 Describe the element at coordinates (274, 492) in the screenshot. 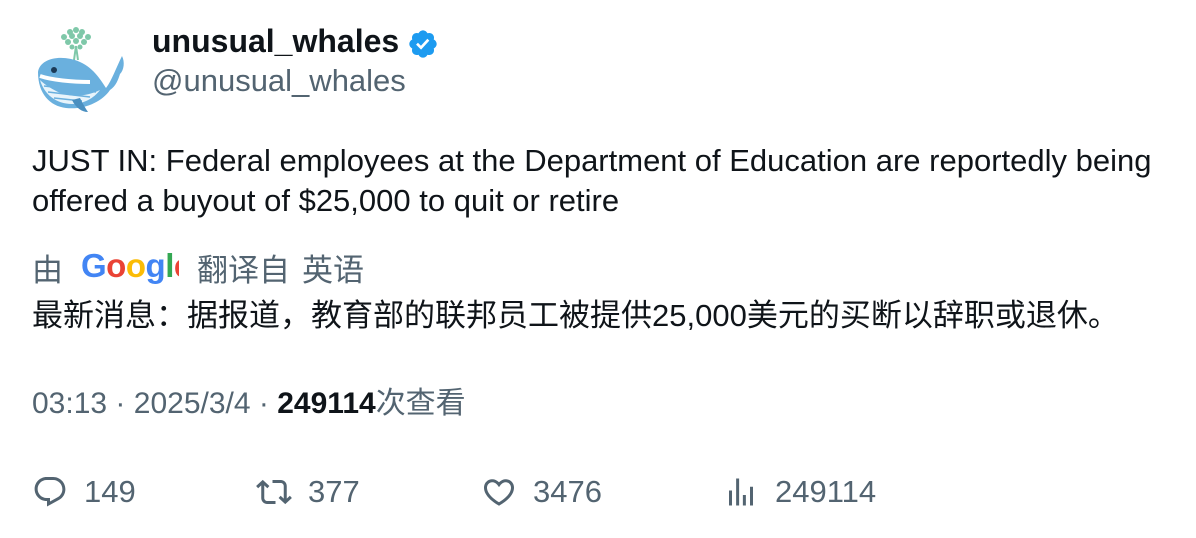

I see `retweet-icon` at that location.